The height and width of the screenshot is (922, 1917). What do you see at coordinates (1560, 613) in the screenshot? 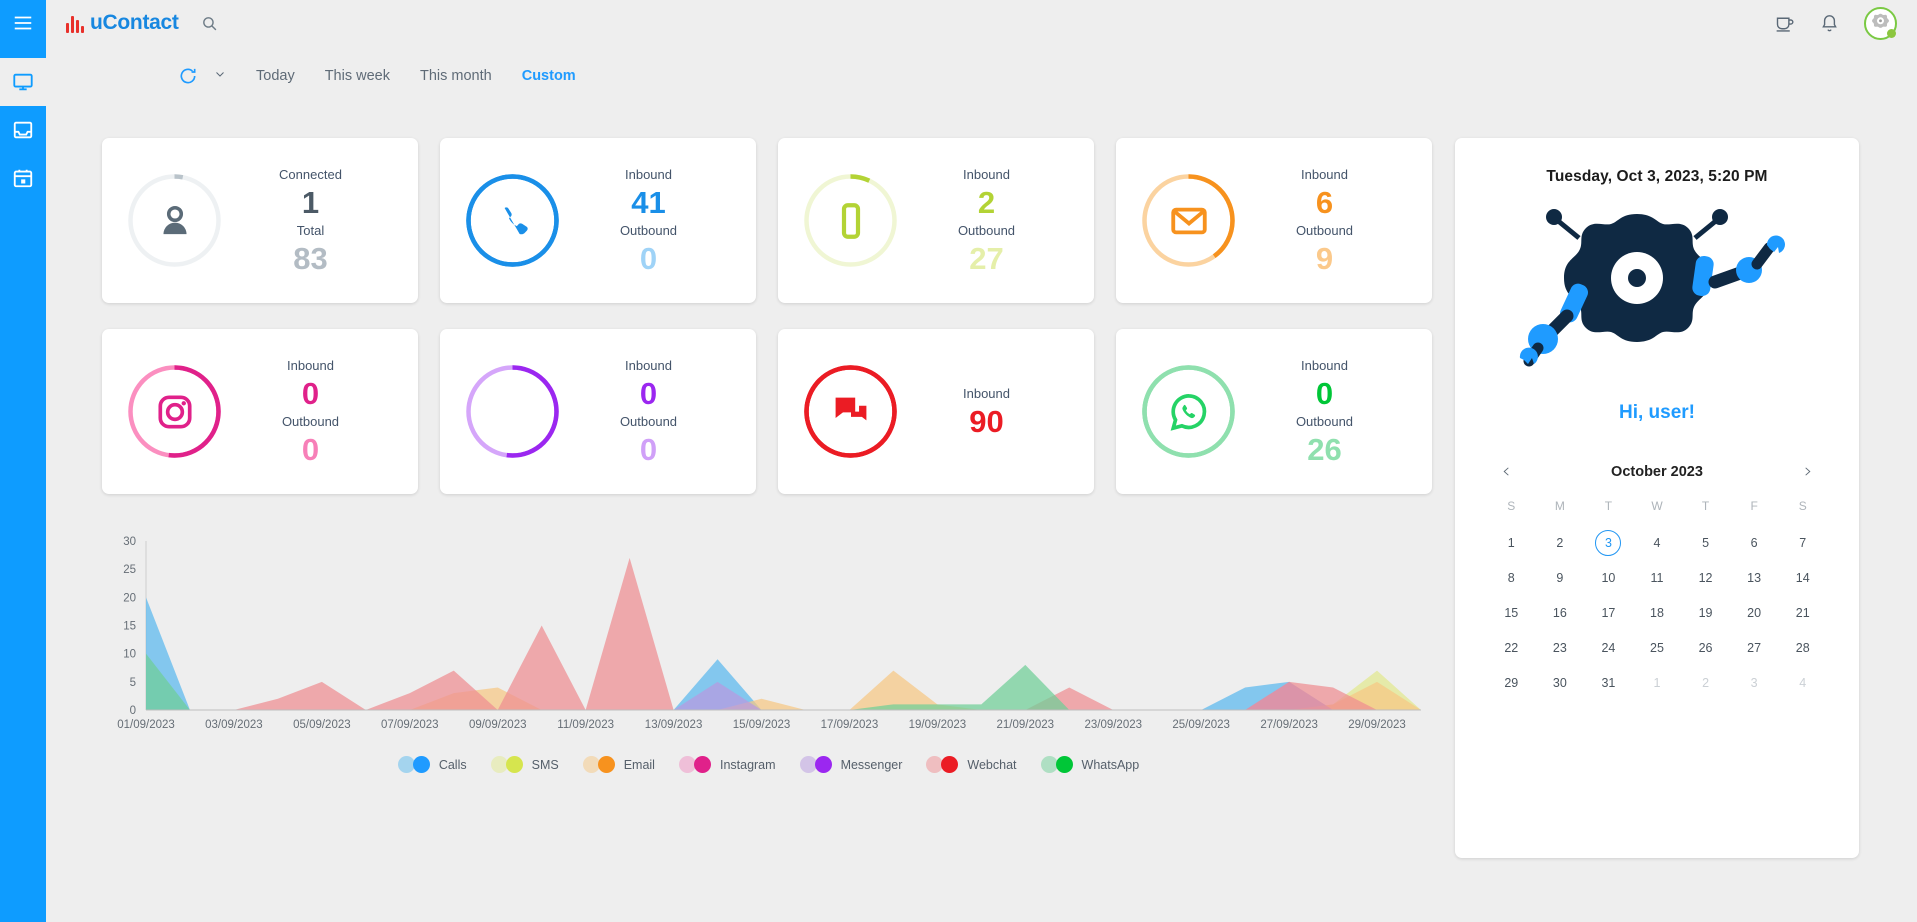
I see `calendar-day: 16` at bounding box center [1560, 613].